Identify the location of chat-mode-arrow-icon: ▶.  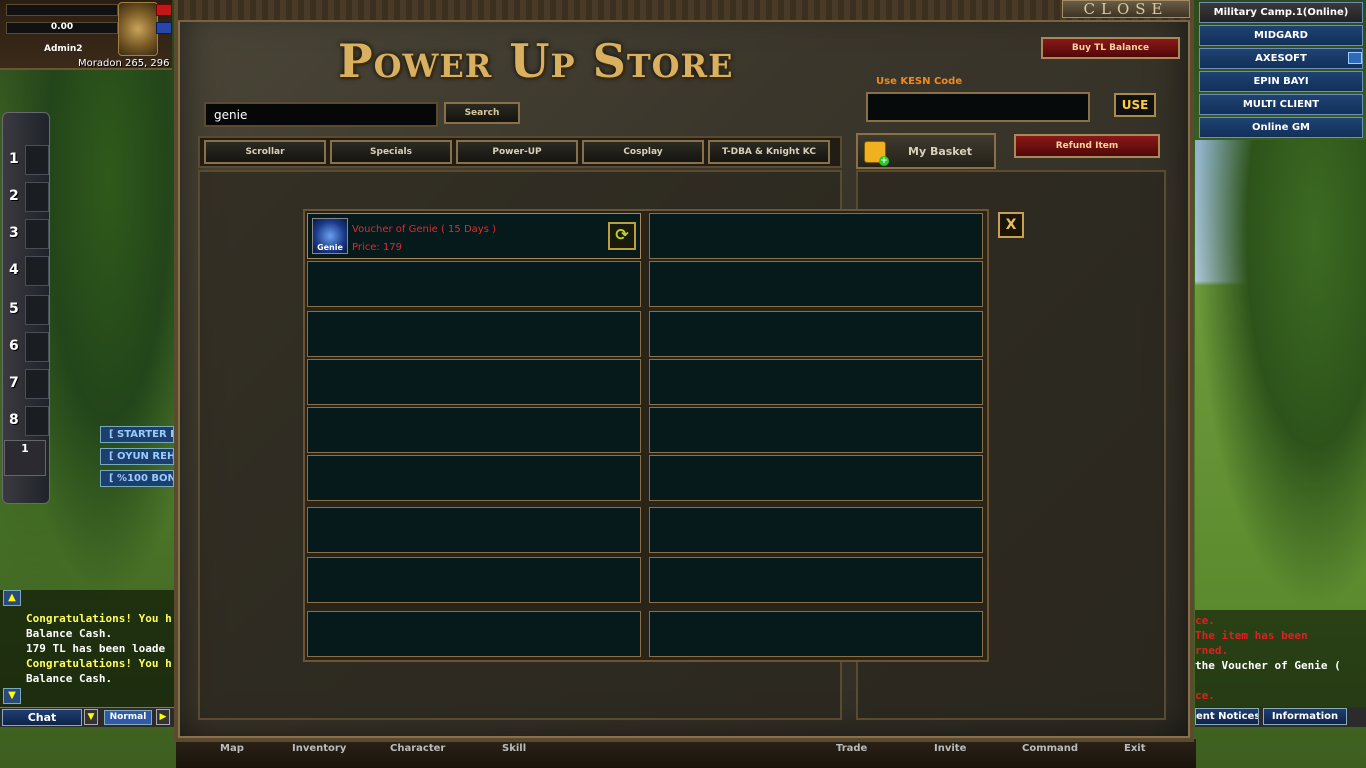
(163, 717).